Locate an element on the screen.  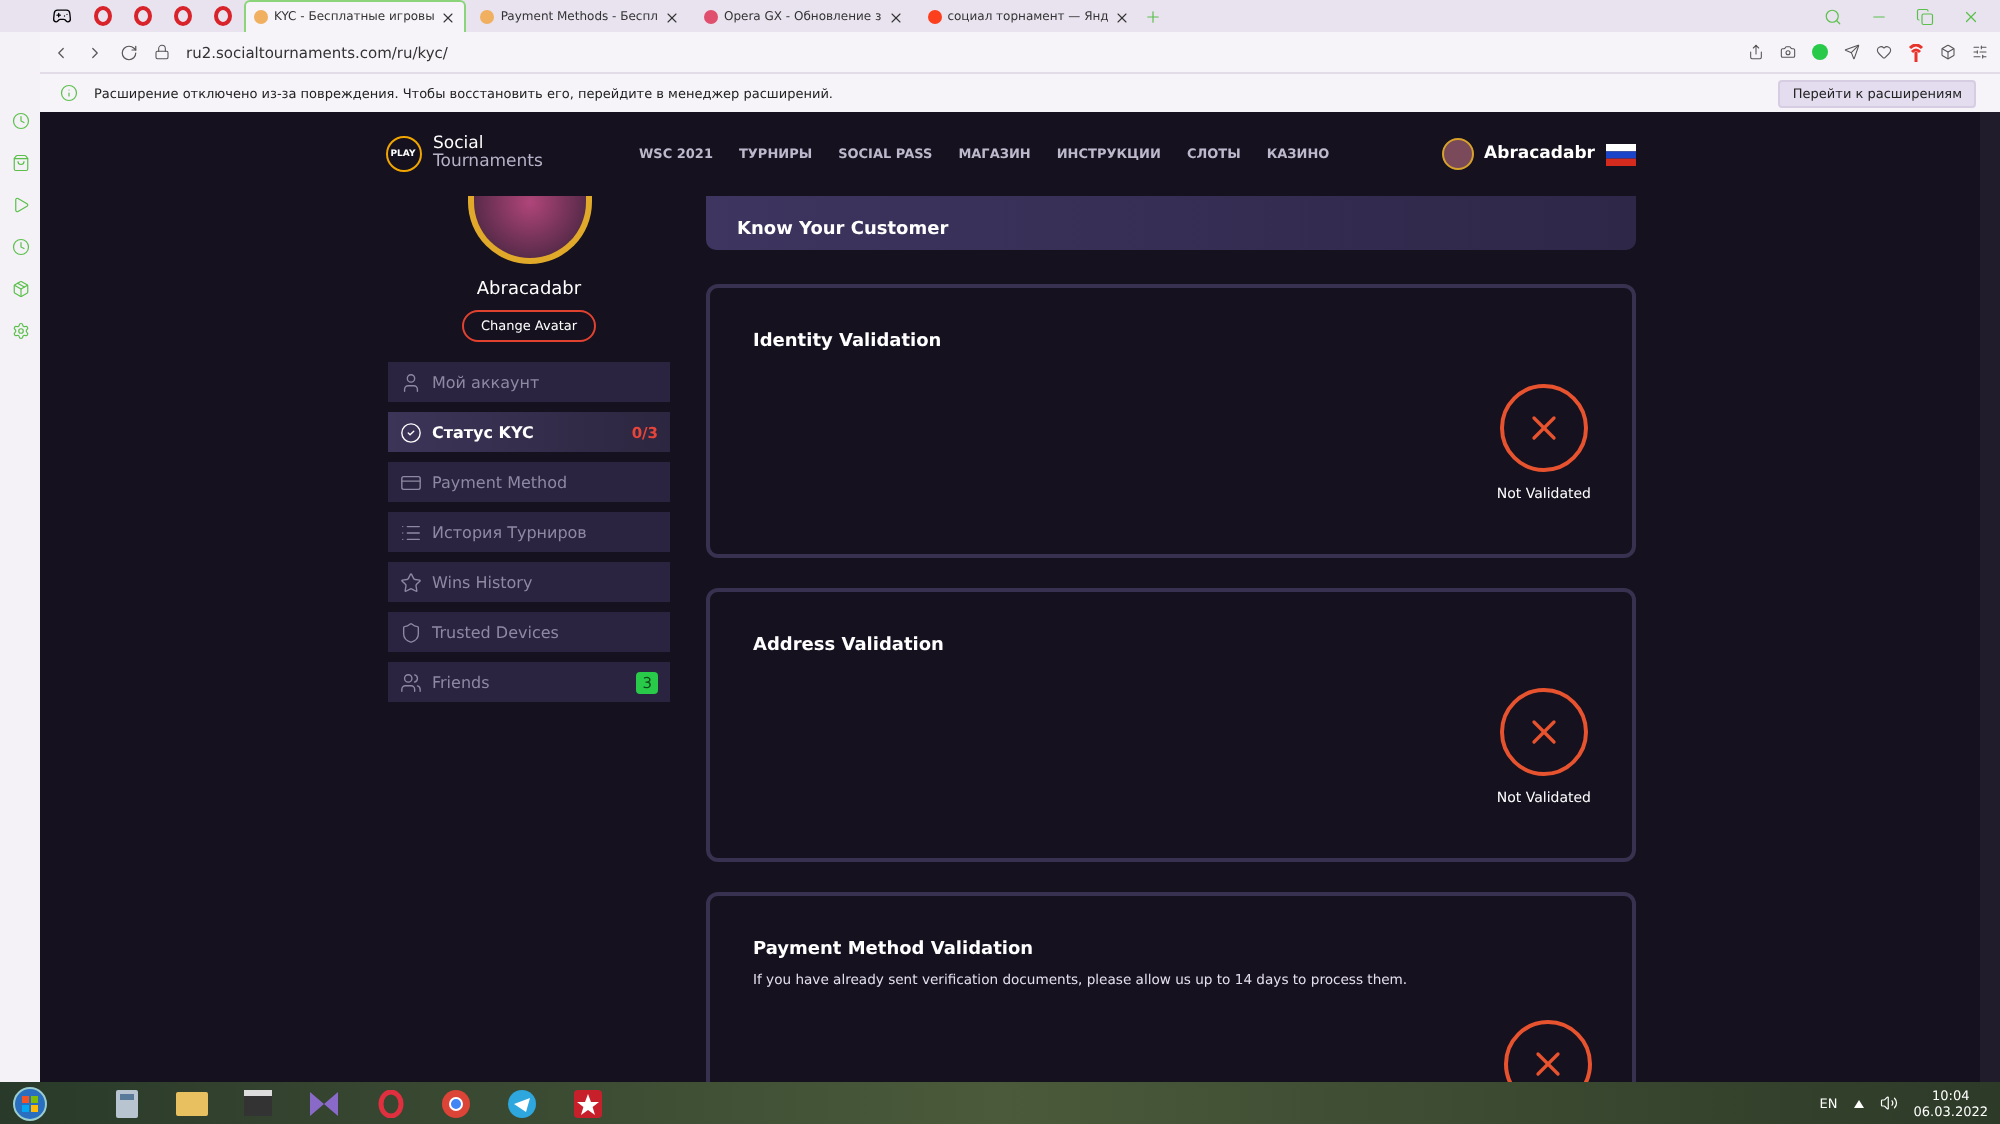
clapperboard-icon is located at coordinates (258, 1103).